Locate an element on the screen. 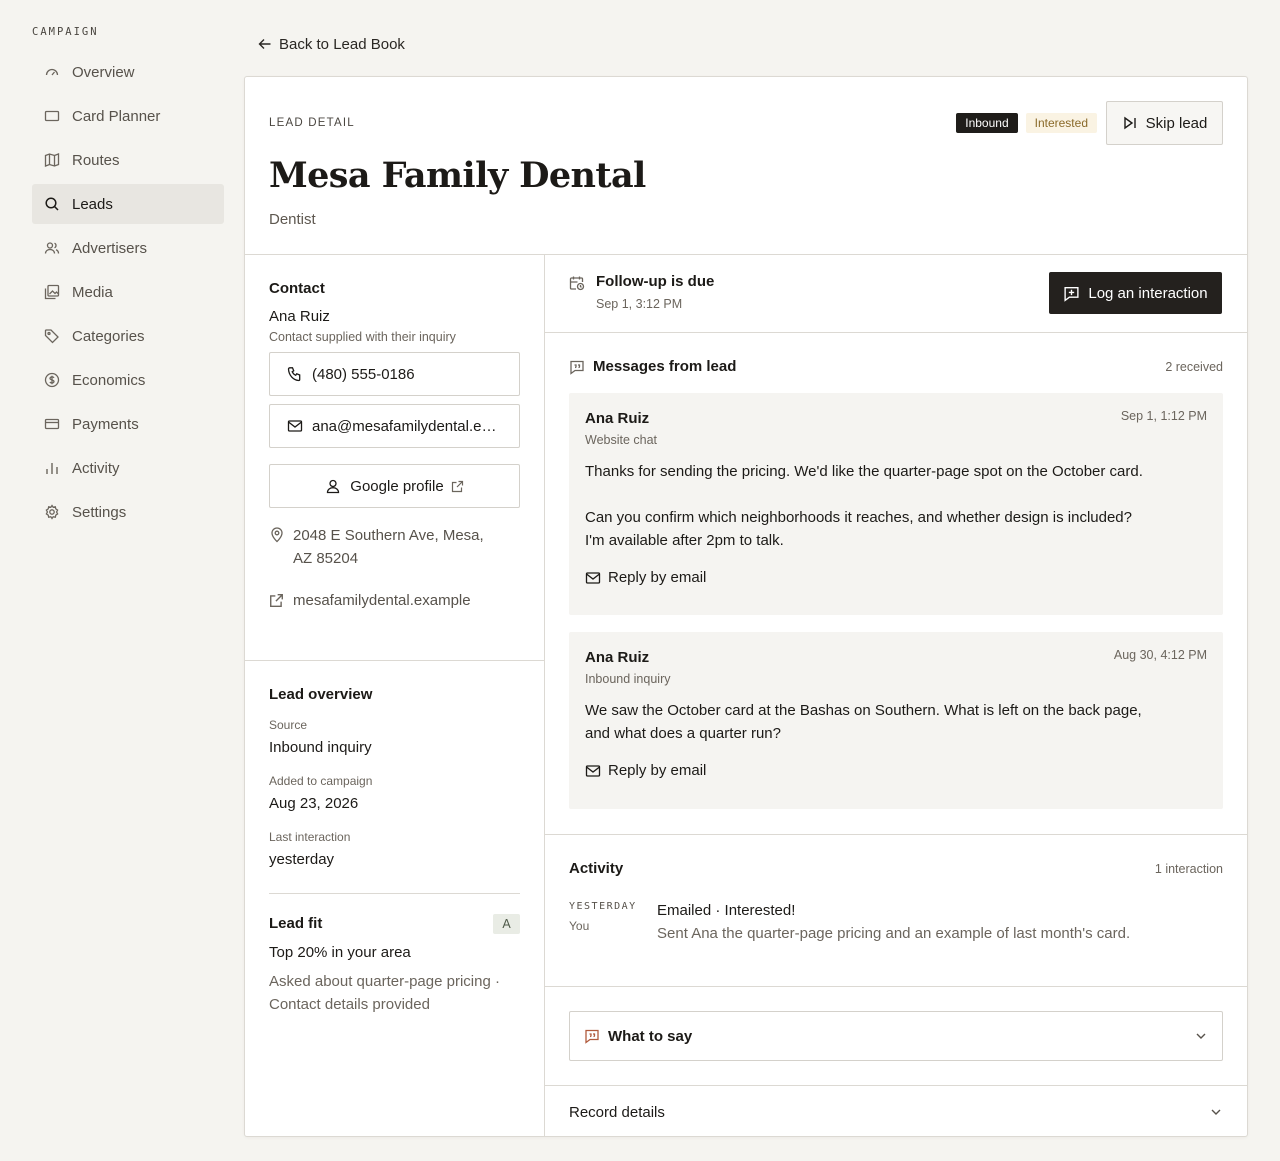  arrow-left-icon is located at coordinates (265, 44).